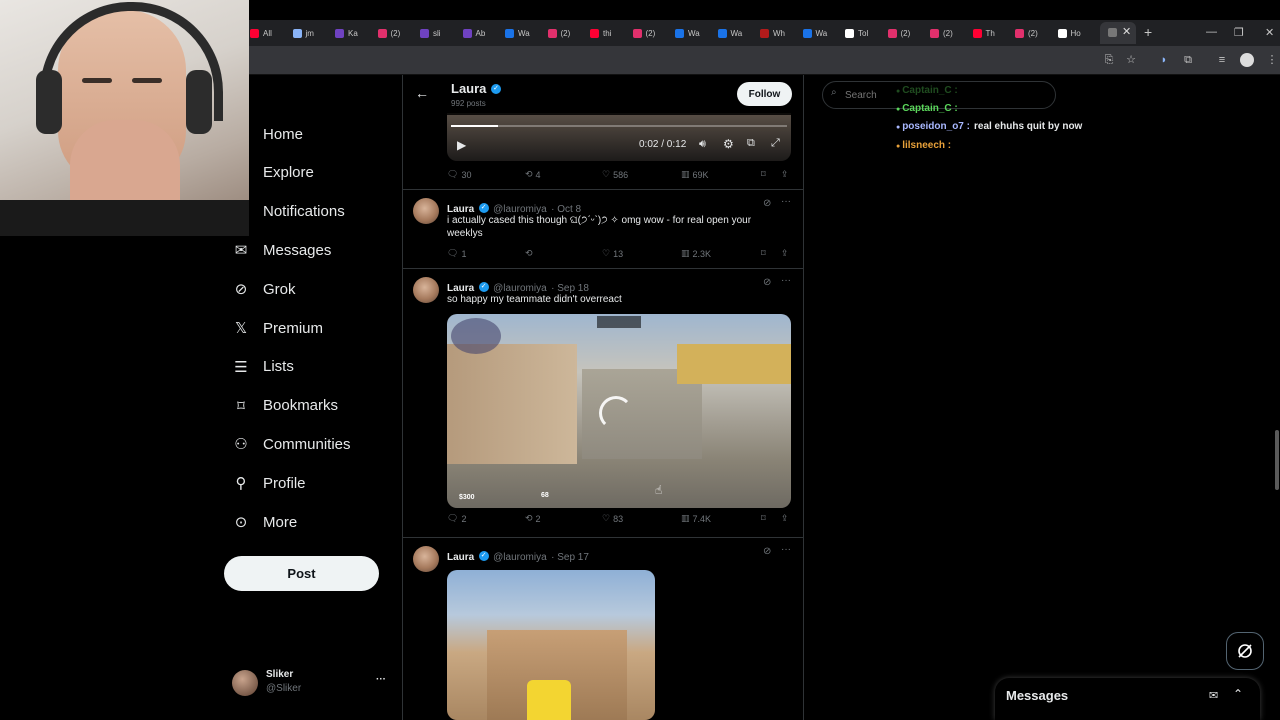 The width and height of the screenshot is (1280, 720). Describe the element at coordinates (570, 557) in the screenshot. I see `tweet-date: · Sep 17` at that location.